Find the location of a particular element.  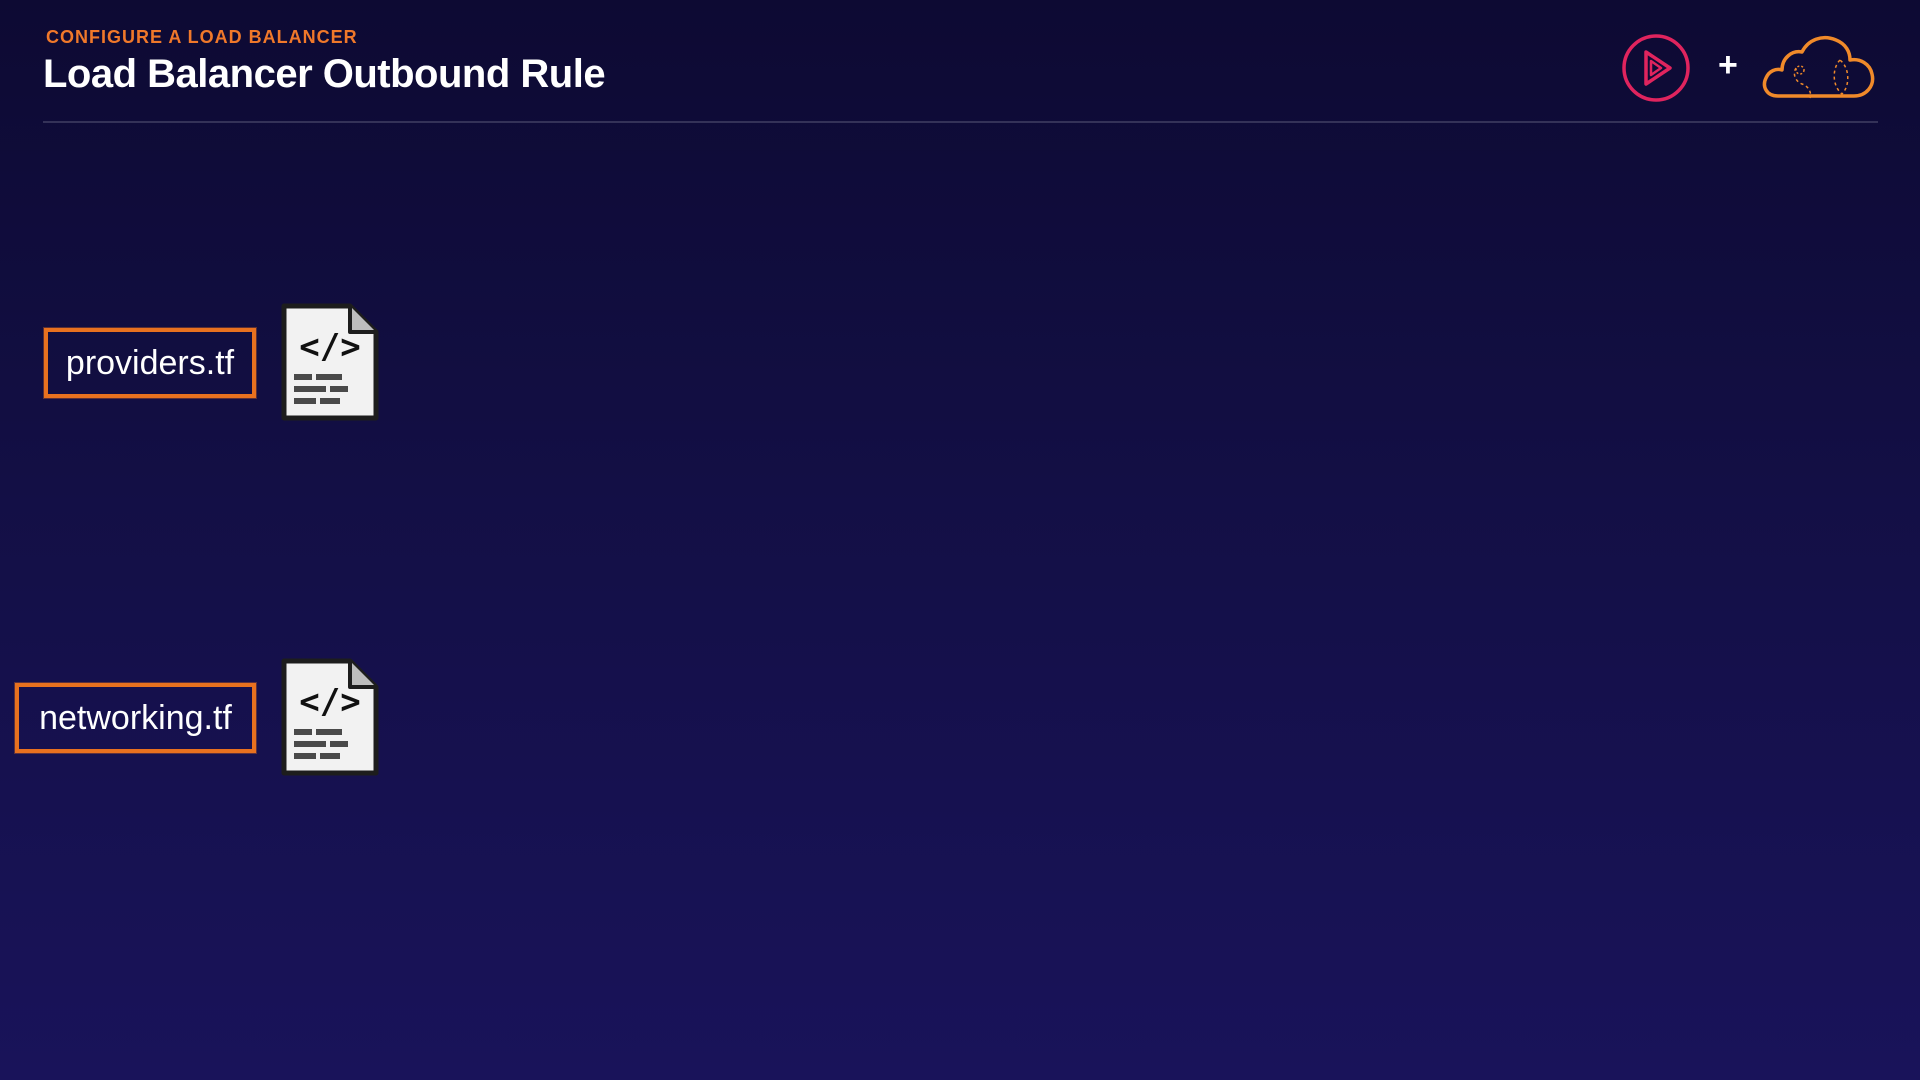

providers-file-name: providers.tf is located at coordinates (150, 363).